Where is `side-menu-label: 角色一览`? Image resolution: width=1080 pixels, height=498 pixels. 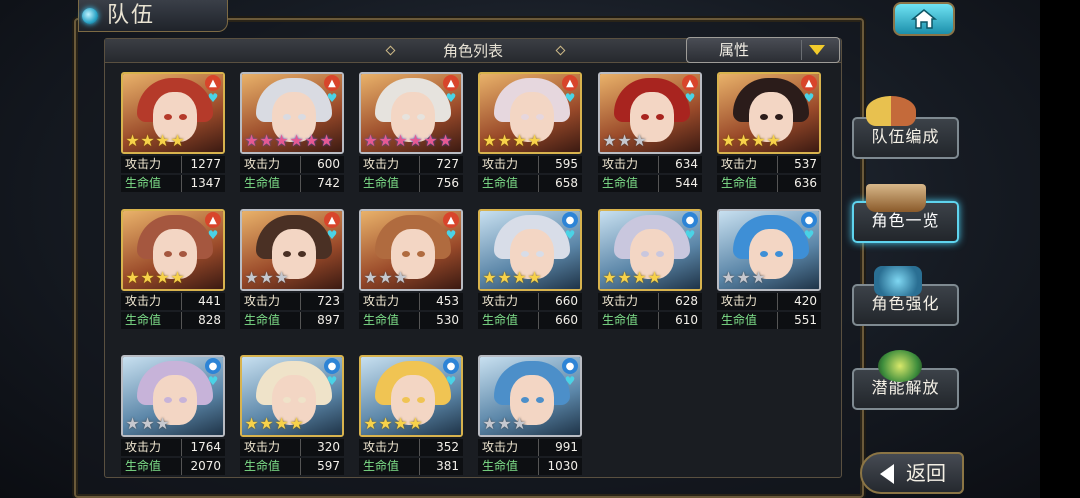 side-menu-label: 角色一览 is located at coordinates (905, 220).